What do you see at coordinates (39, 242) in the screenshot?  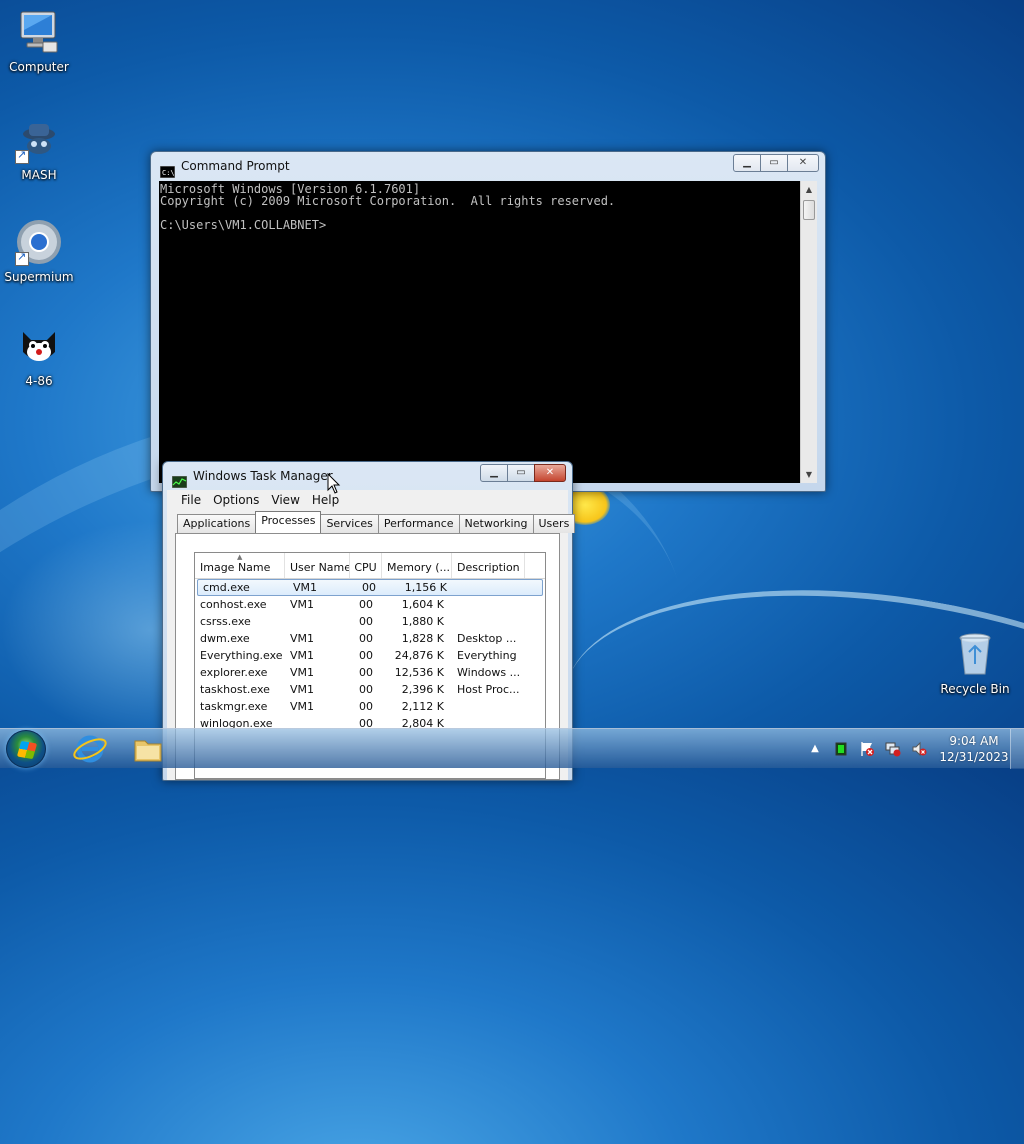 I see `supermium-icon` at bounding box center [39, 242].